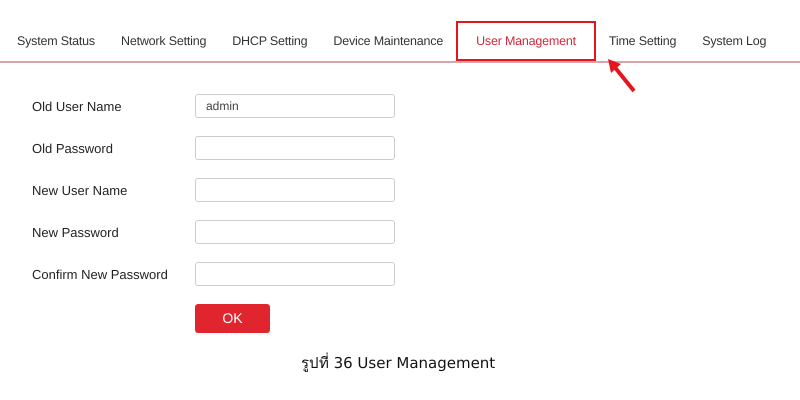 Image resolution: width=800 pixels, height=400 pixels. What do you see at coordinates (56, 41) in the screenshot?
I see `tab: System Status` at bounding box center [56, 41].